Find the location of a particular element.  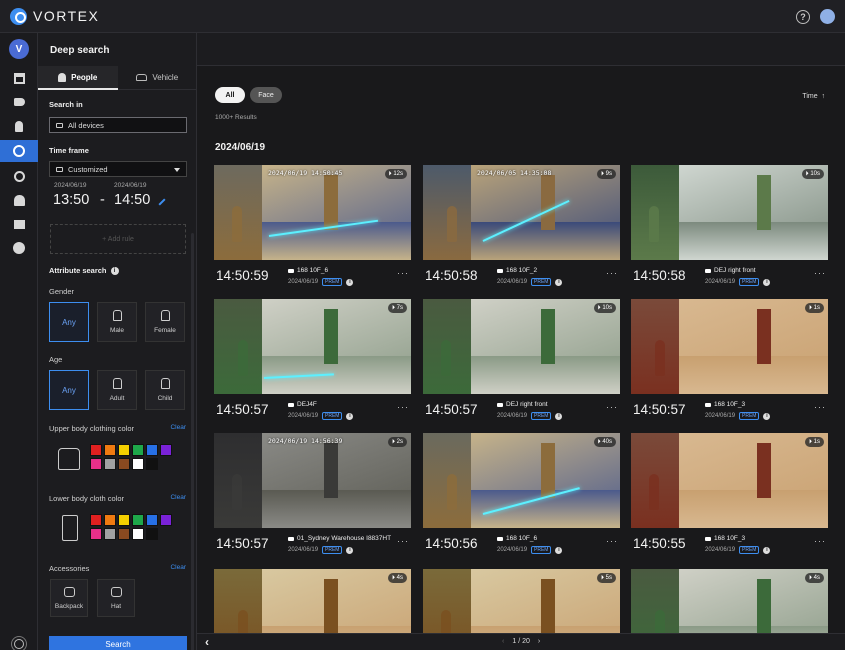

lower-color-clear: Clear is located at coordinates (178, 497).